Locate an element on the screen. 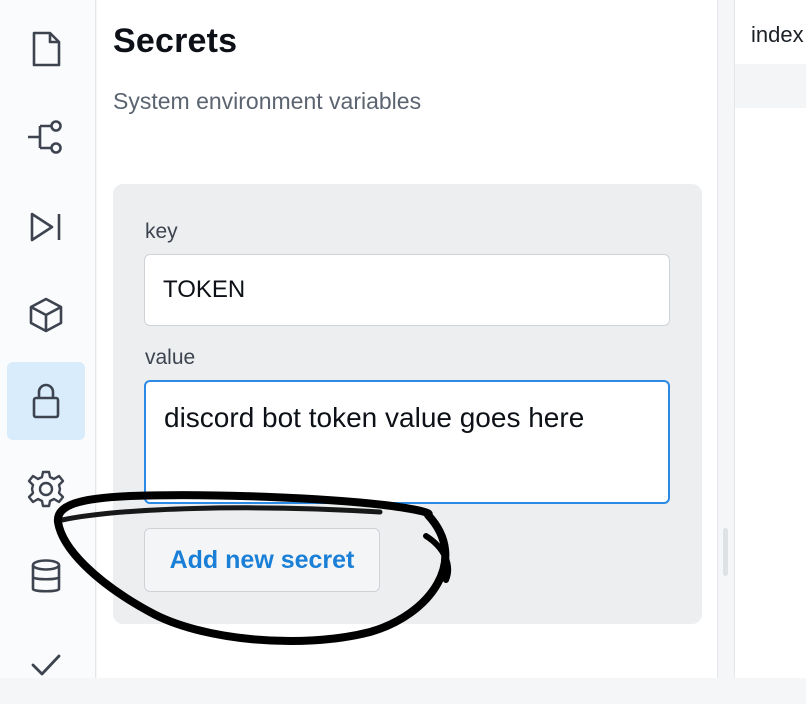  gear-icon is located at coordinates (46, 489).